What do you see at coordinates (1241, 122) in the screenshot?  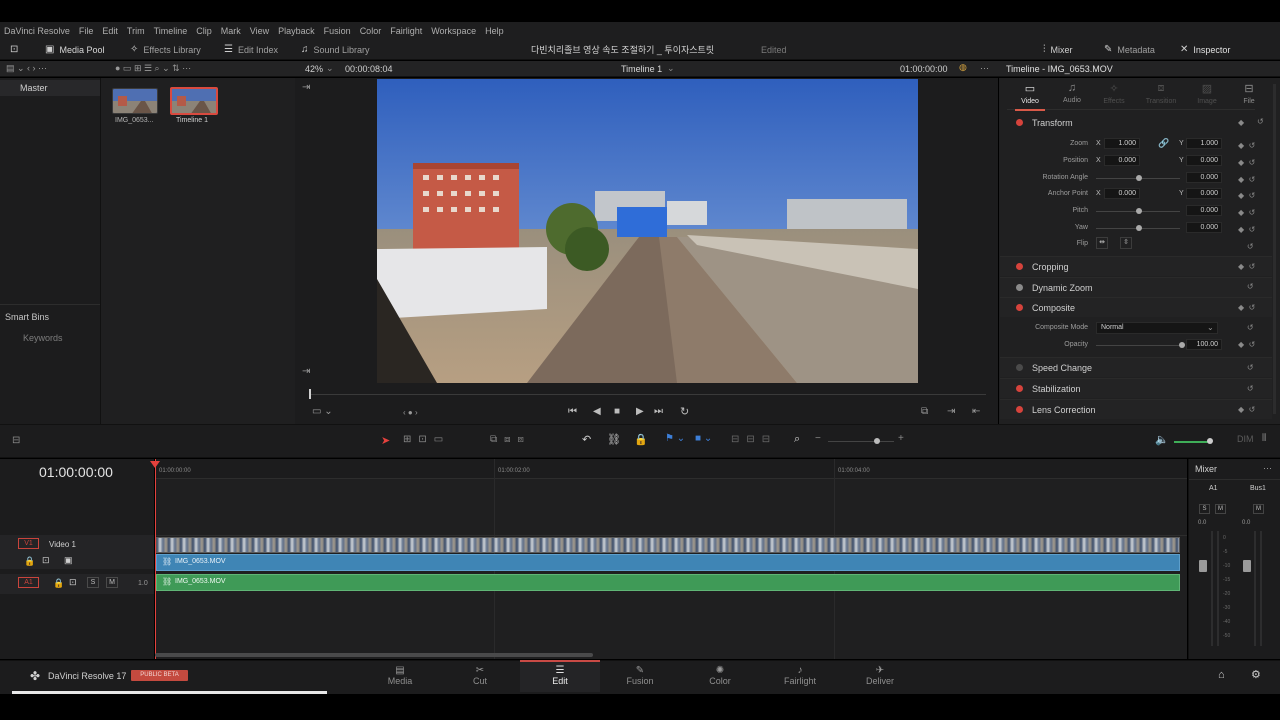 I see `transform-keyframe-icon: ◆` at bounding box center [1241, 122].